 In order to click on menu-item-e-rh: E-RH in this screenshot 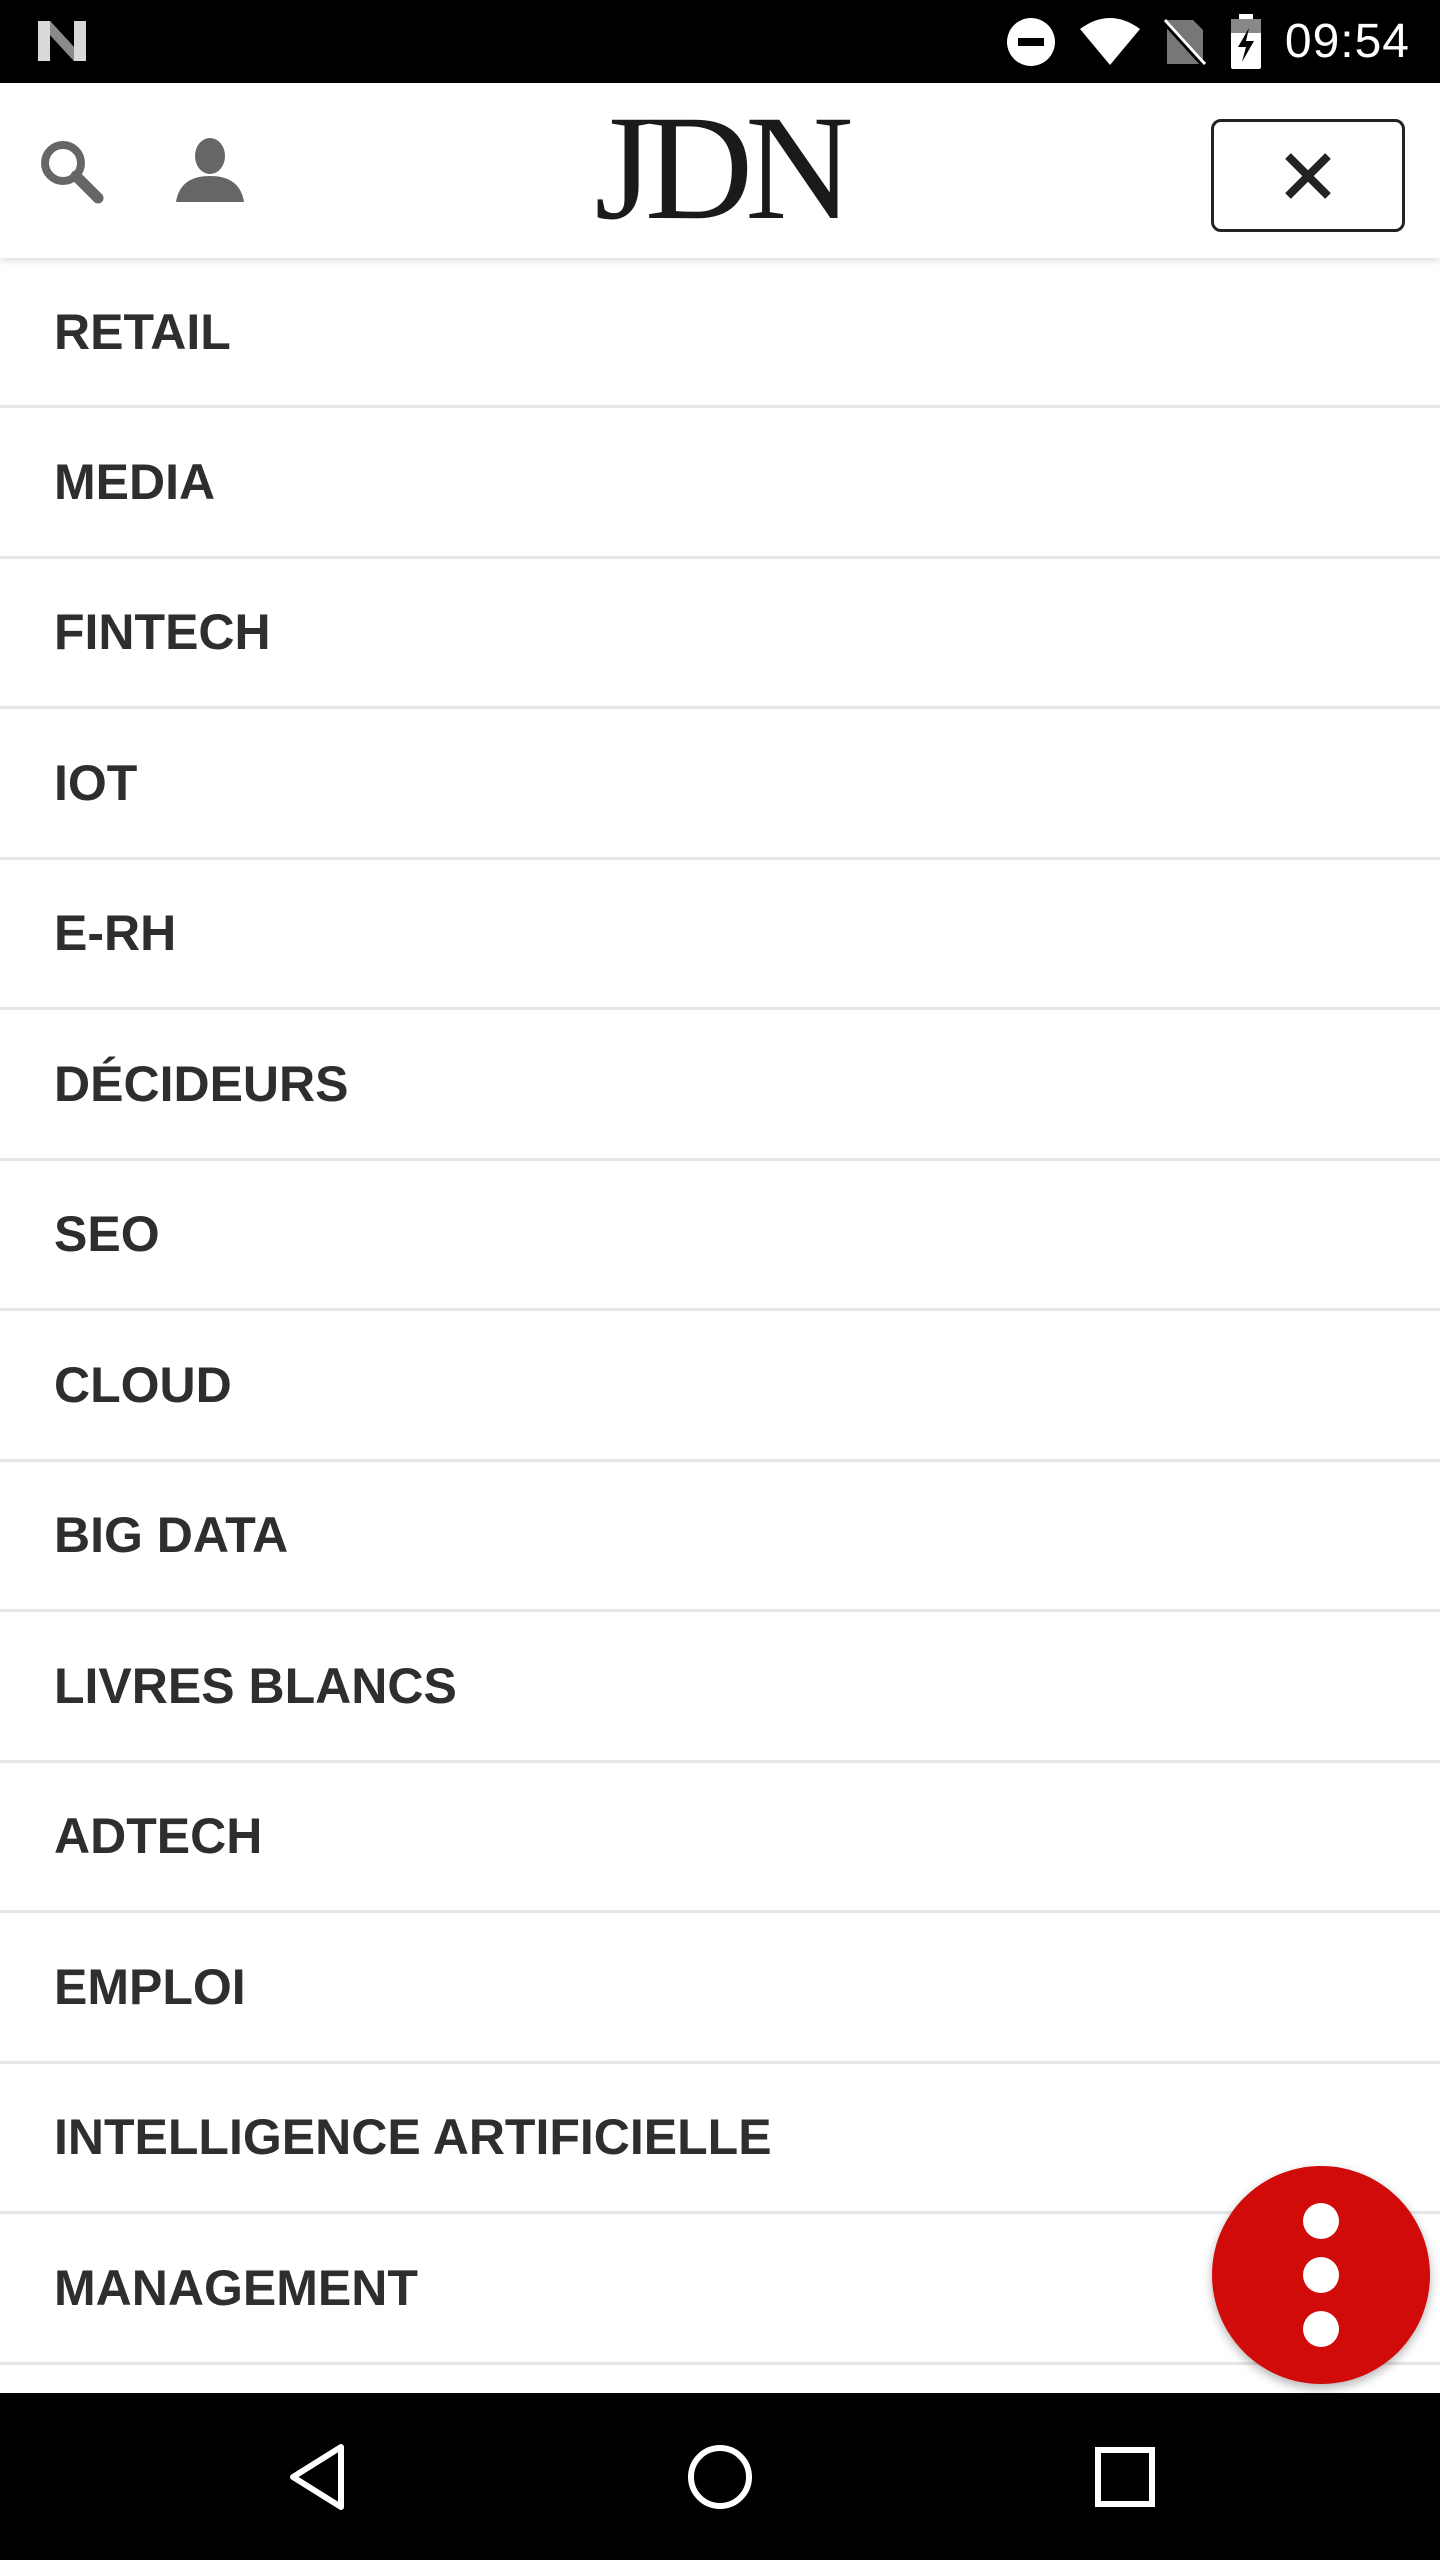, I will do `click(720, 935)`.